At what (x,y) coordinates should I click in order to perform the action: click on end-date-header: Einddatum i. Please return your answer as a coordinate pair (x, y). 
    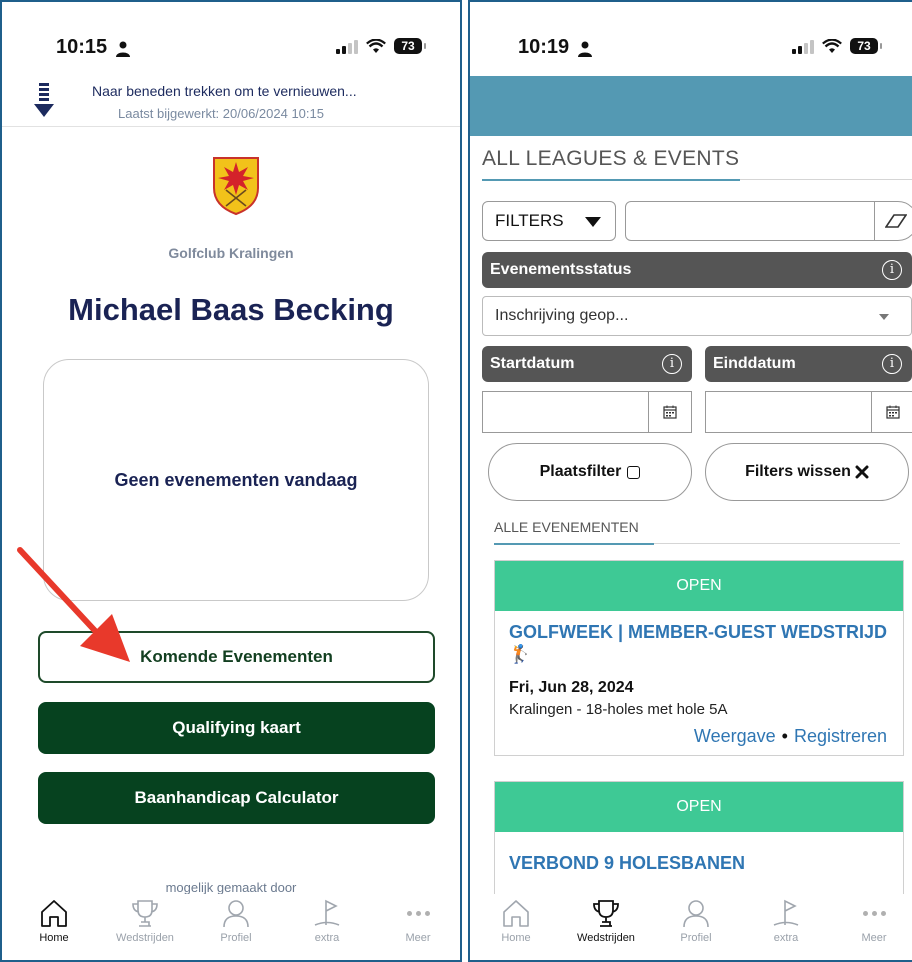
    Looking at the image, I should click on (808, 364).